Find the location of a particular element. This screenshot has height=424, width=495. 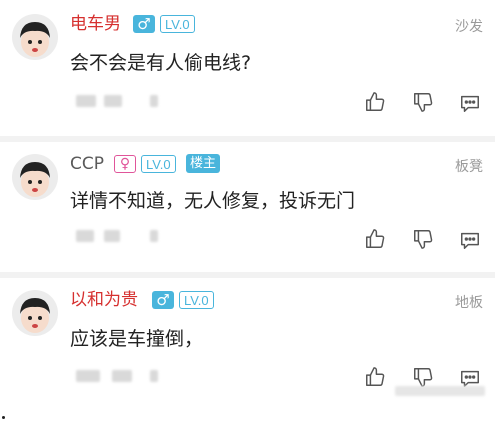

comment-text: 应该是车撞倒， is located at coordinates (137, 339).